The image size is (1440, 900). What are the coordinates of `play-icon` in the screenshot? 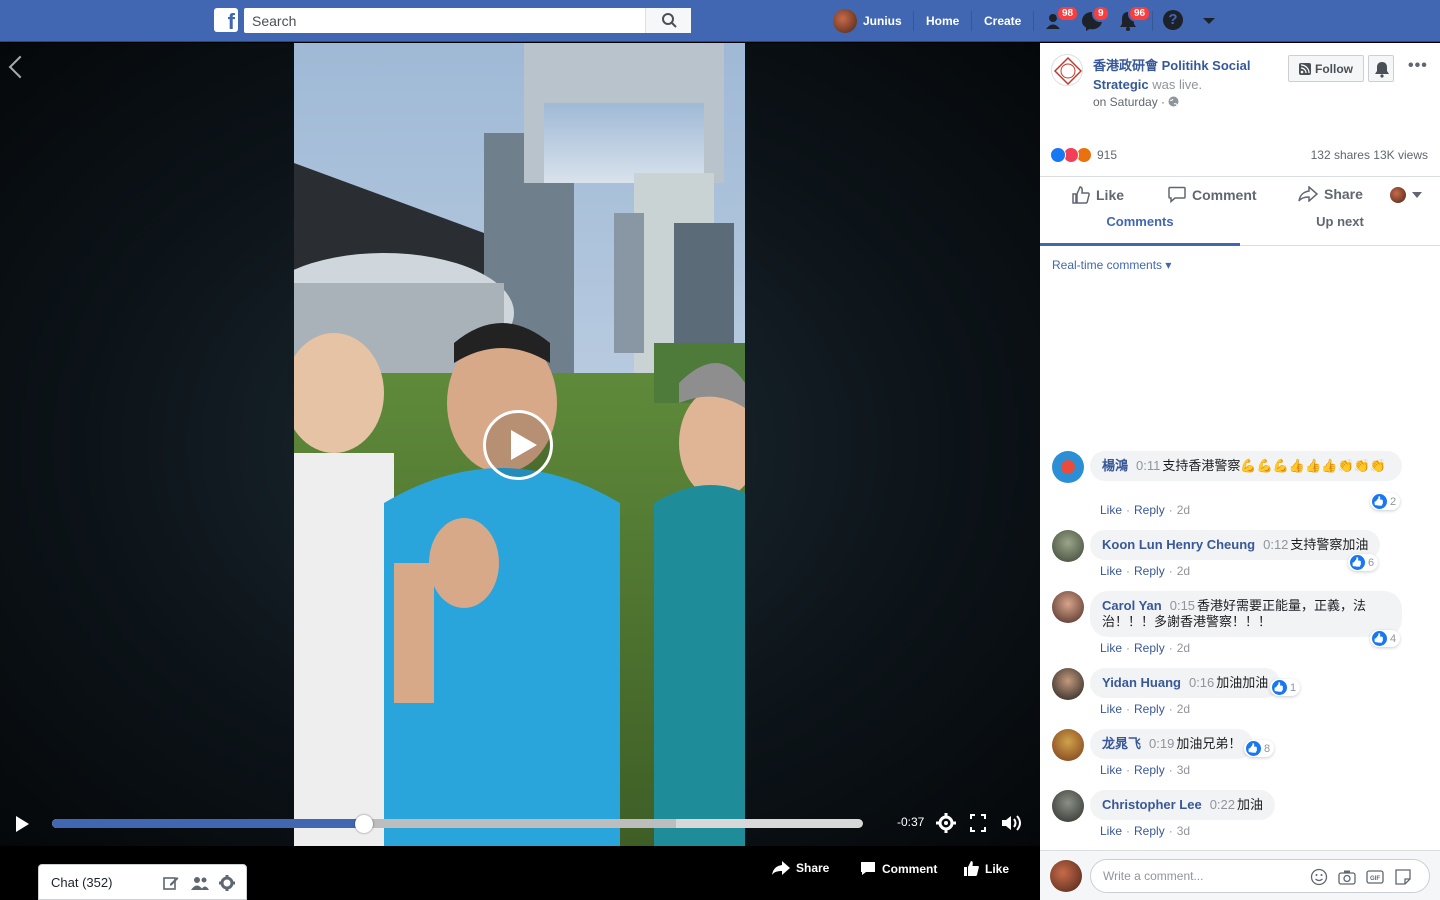 It's located at (22, 824).